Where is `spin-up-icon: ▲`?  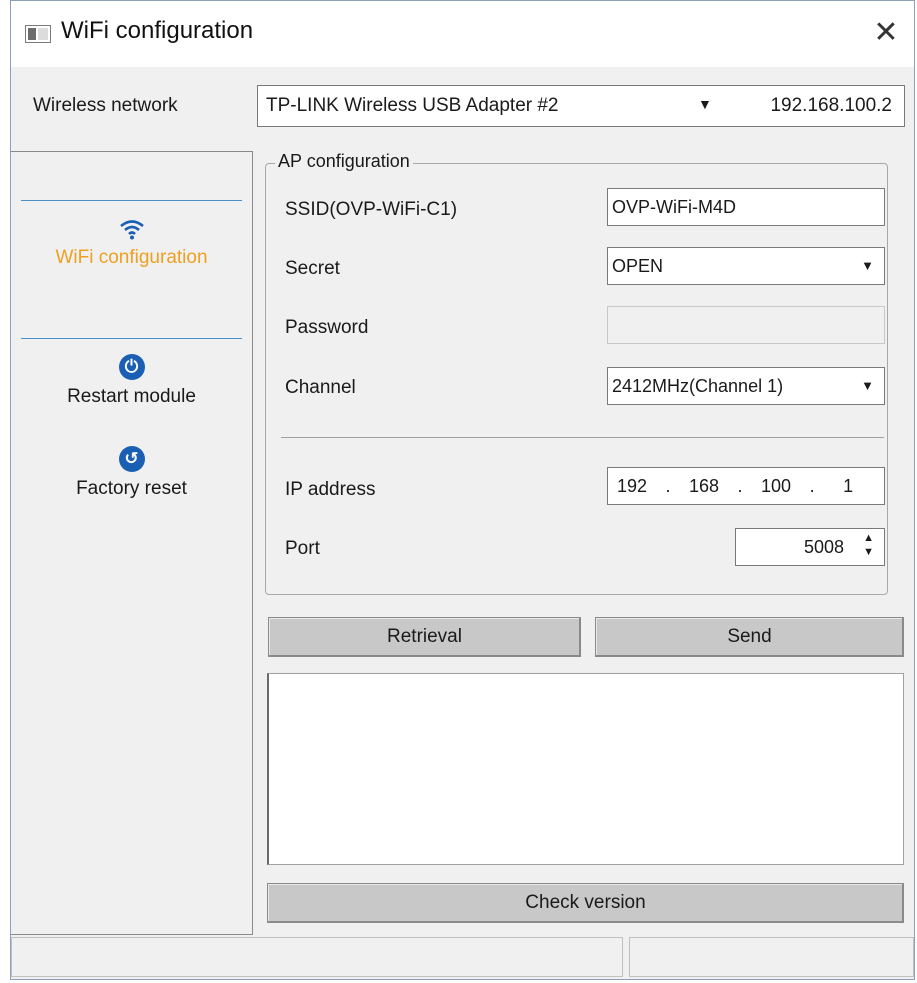
spin-up-icon: ▲ is located at coordinates (868, 538).